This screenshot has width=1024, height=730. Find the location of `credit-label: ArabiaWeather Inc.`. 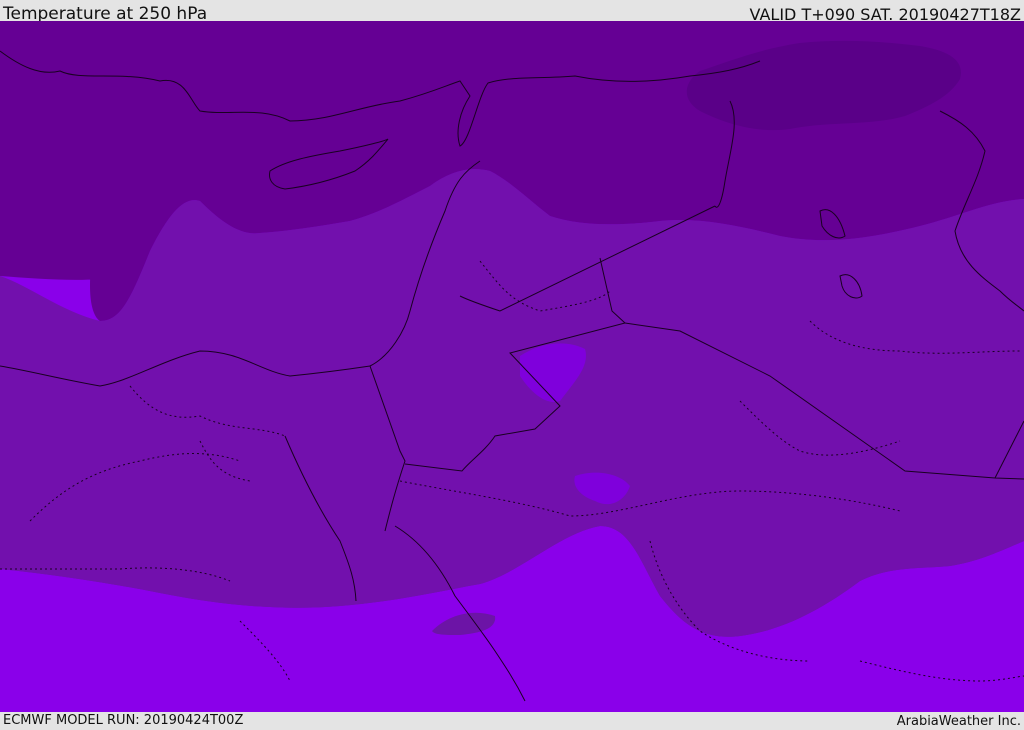

credit-label: ArabiaWeather Inc. is located at coordinates (958, 721).